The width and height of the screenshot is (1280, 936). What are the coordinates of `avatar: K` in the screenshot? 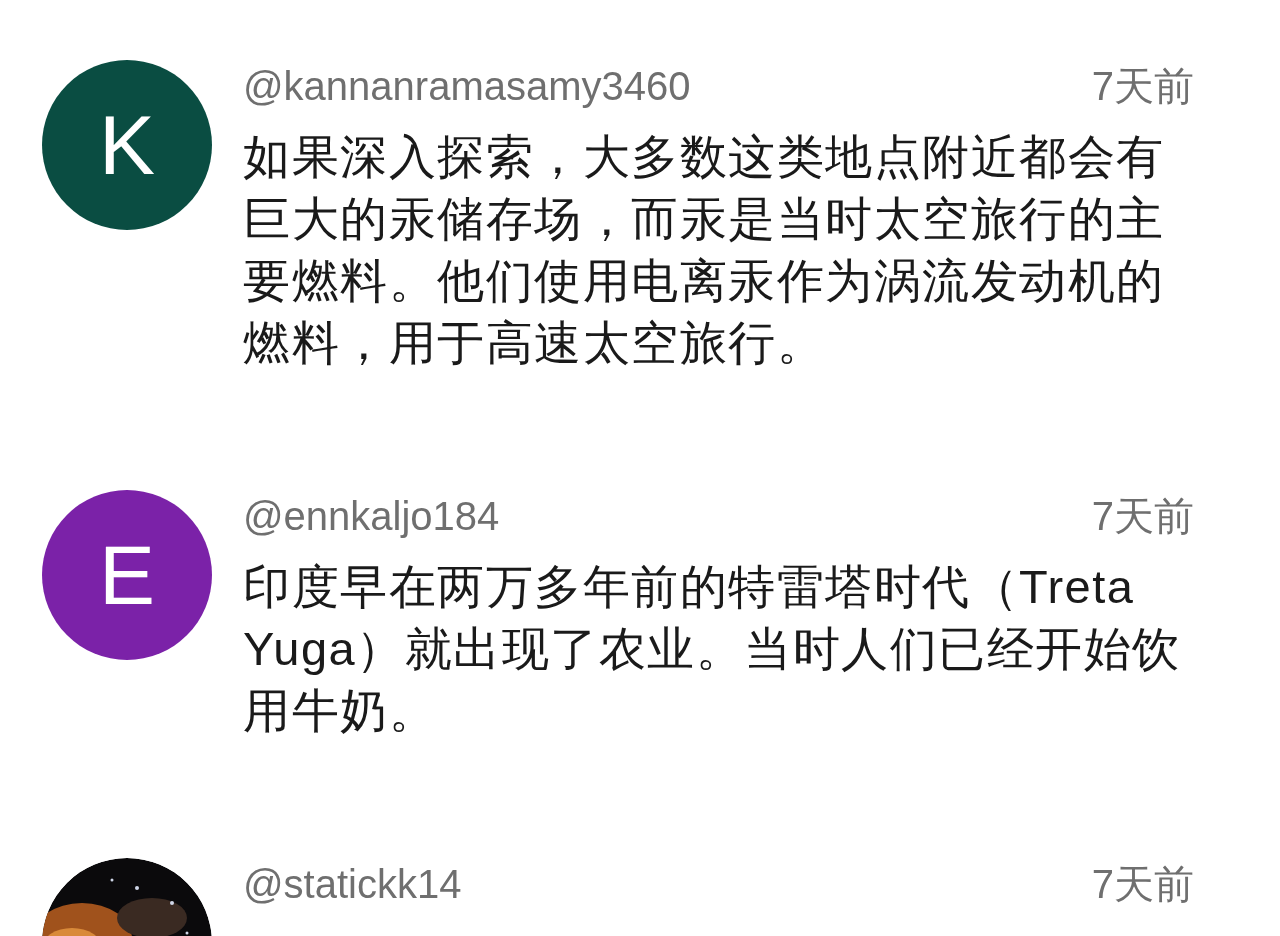 It's located at (127, 145).